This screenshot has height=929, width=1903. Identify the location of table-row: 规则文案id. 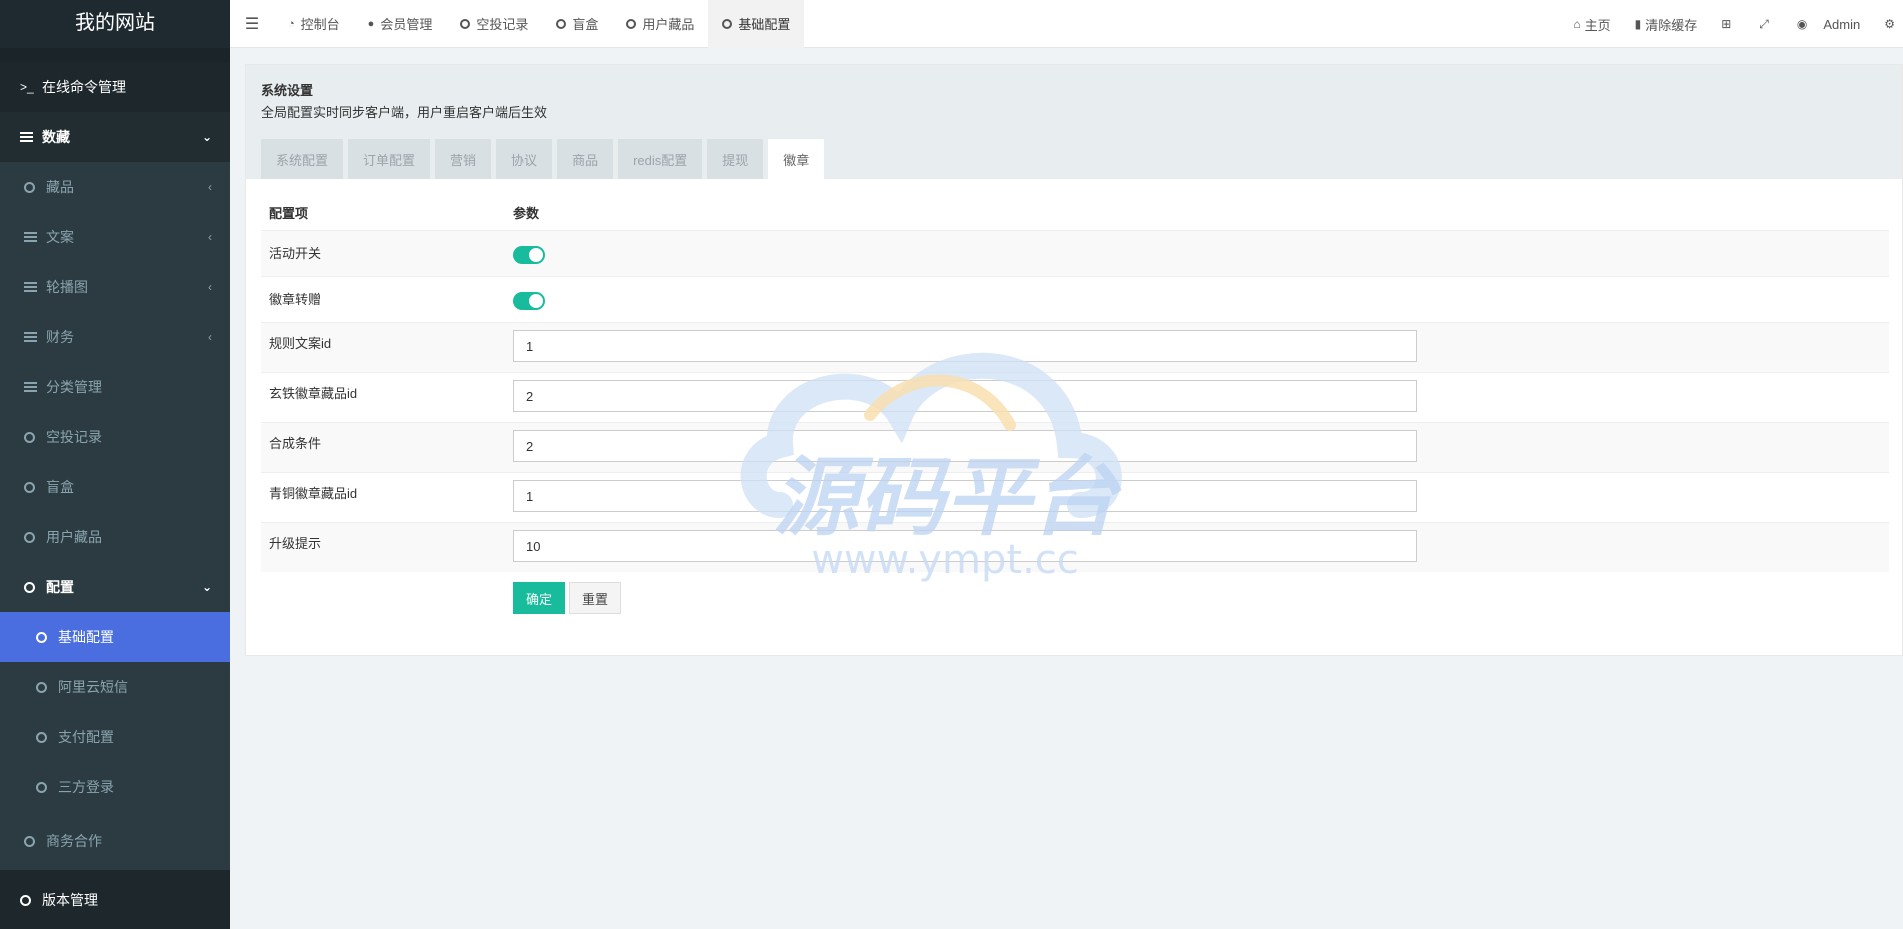
(1075, 347).